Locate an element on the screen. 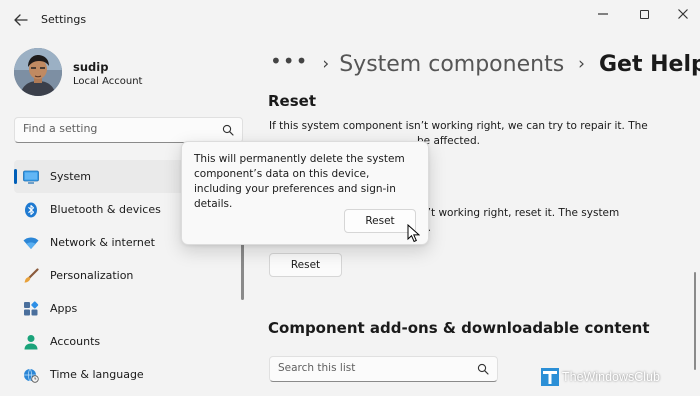 Image resolution: width=700 pixels, height=396 pixels. mouse-cursor-icon is located at coordinates (413, 233).